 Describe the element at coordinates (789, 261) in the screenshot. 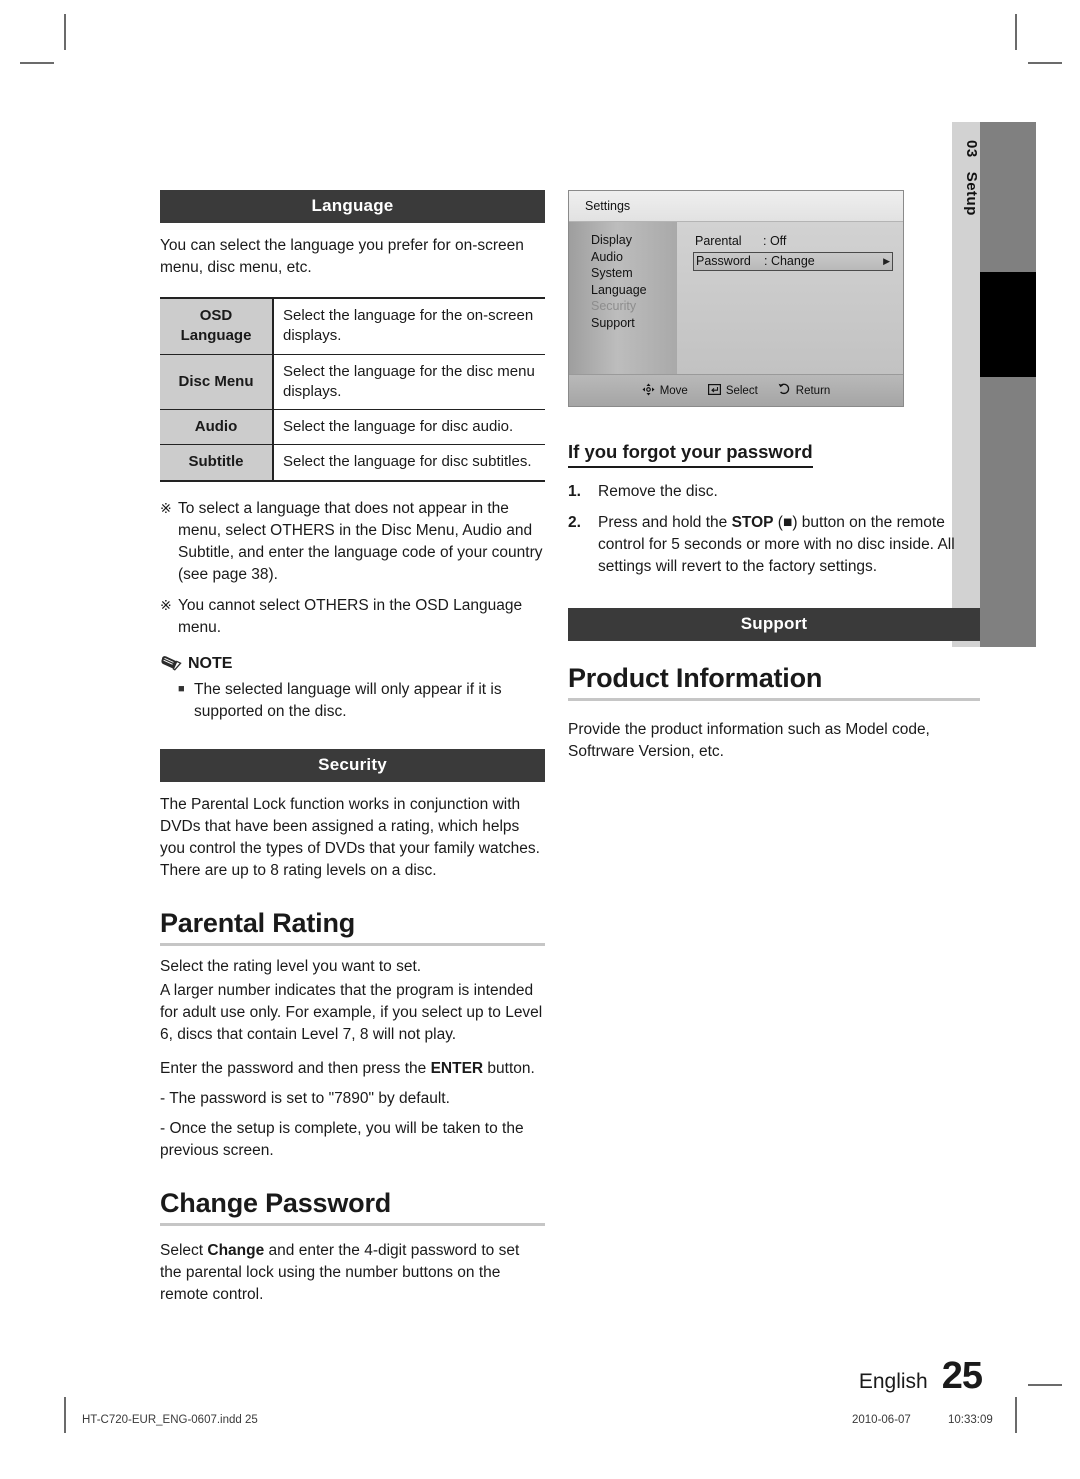

I see `settings-row-value: : Change` at that location.